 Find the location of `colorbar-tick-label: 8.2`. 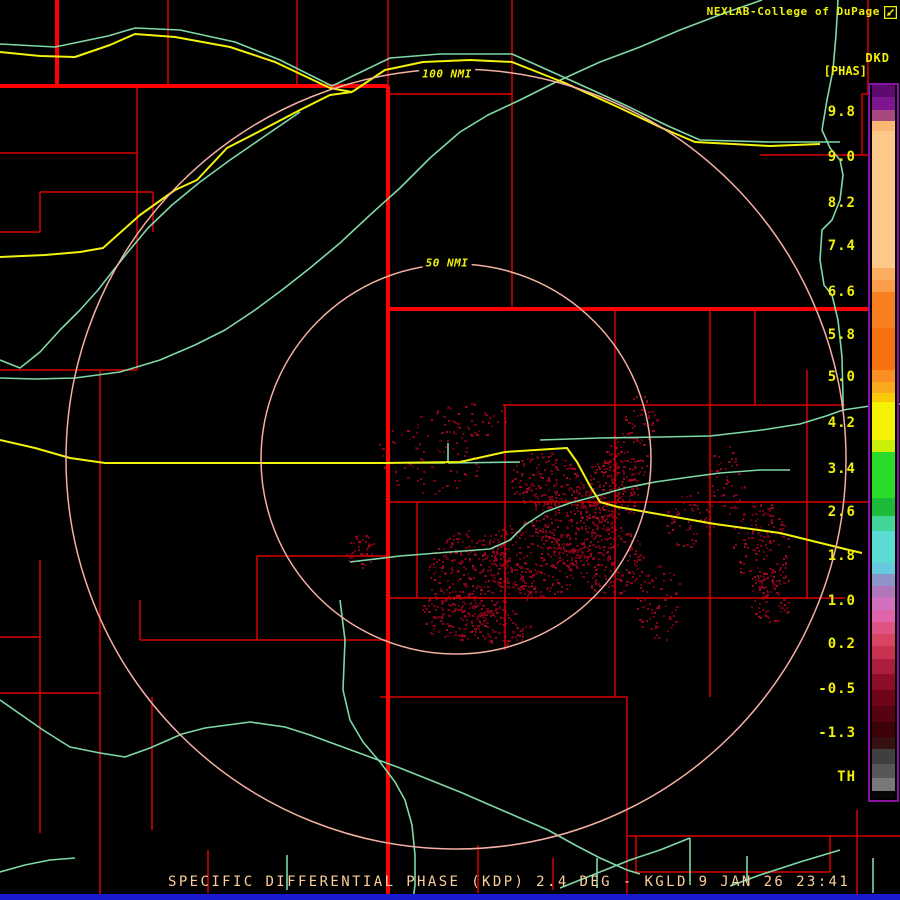

colorbar-tick-label: 8.2 is located at coordinates (841, 203).